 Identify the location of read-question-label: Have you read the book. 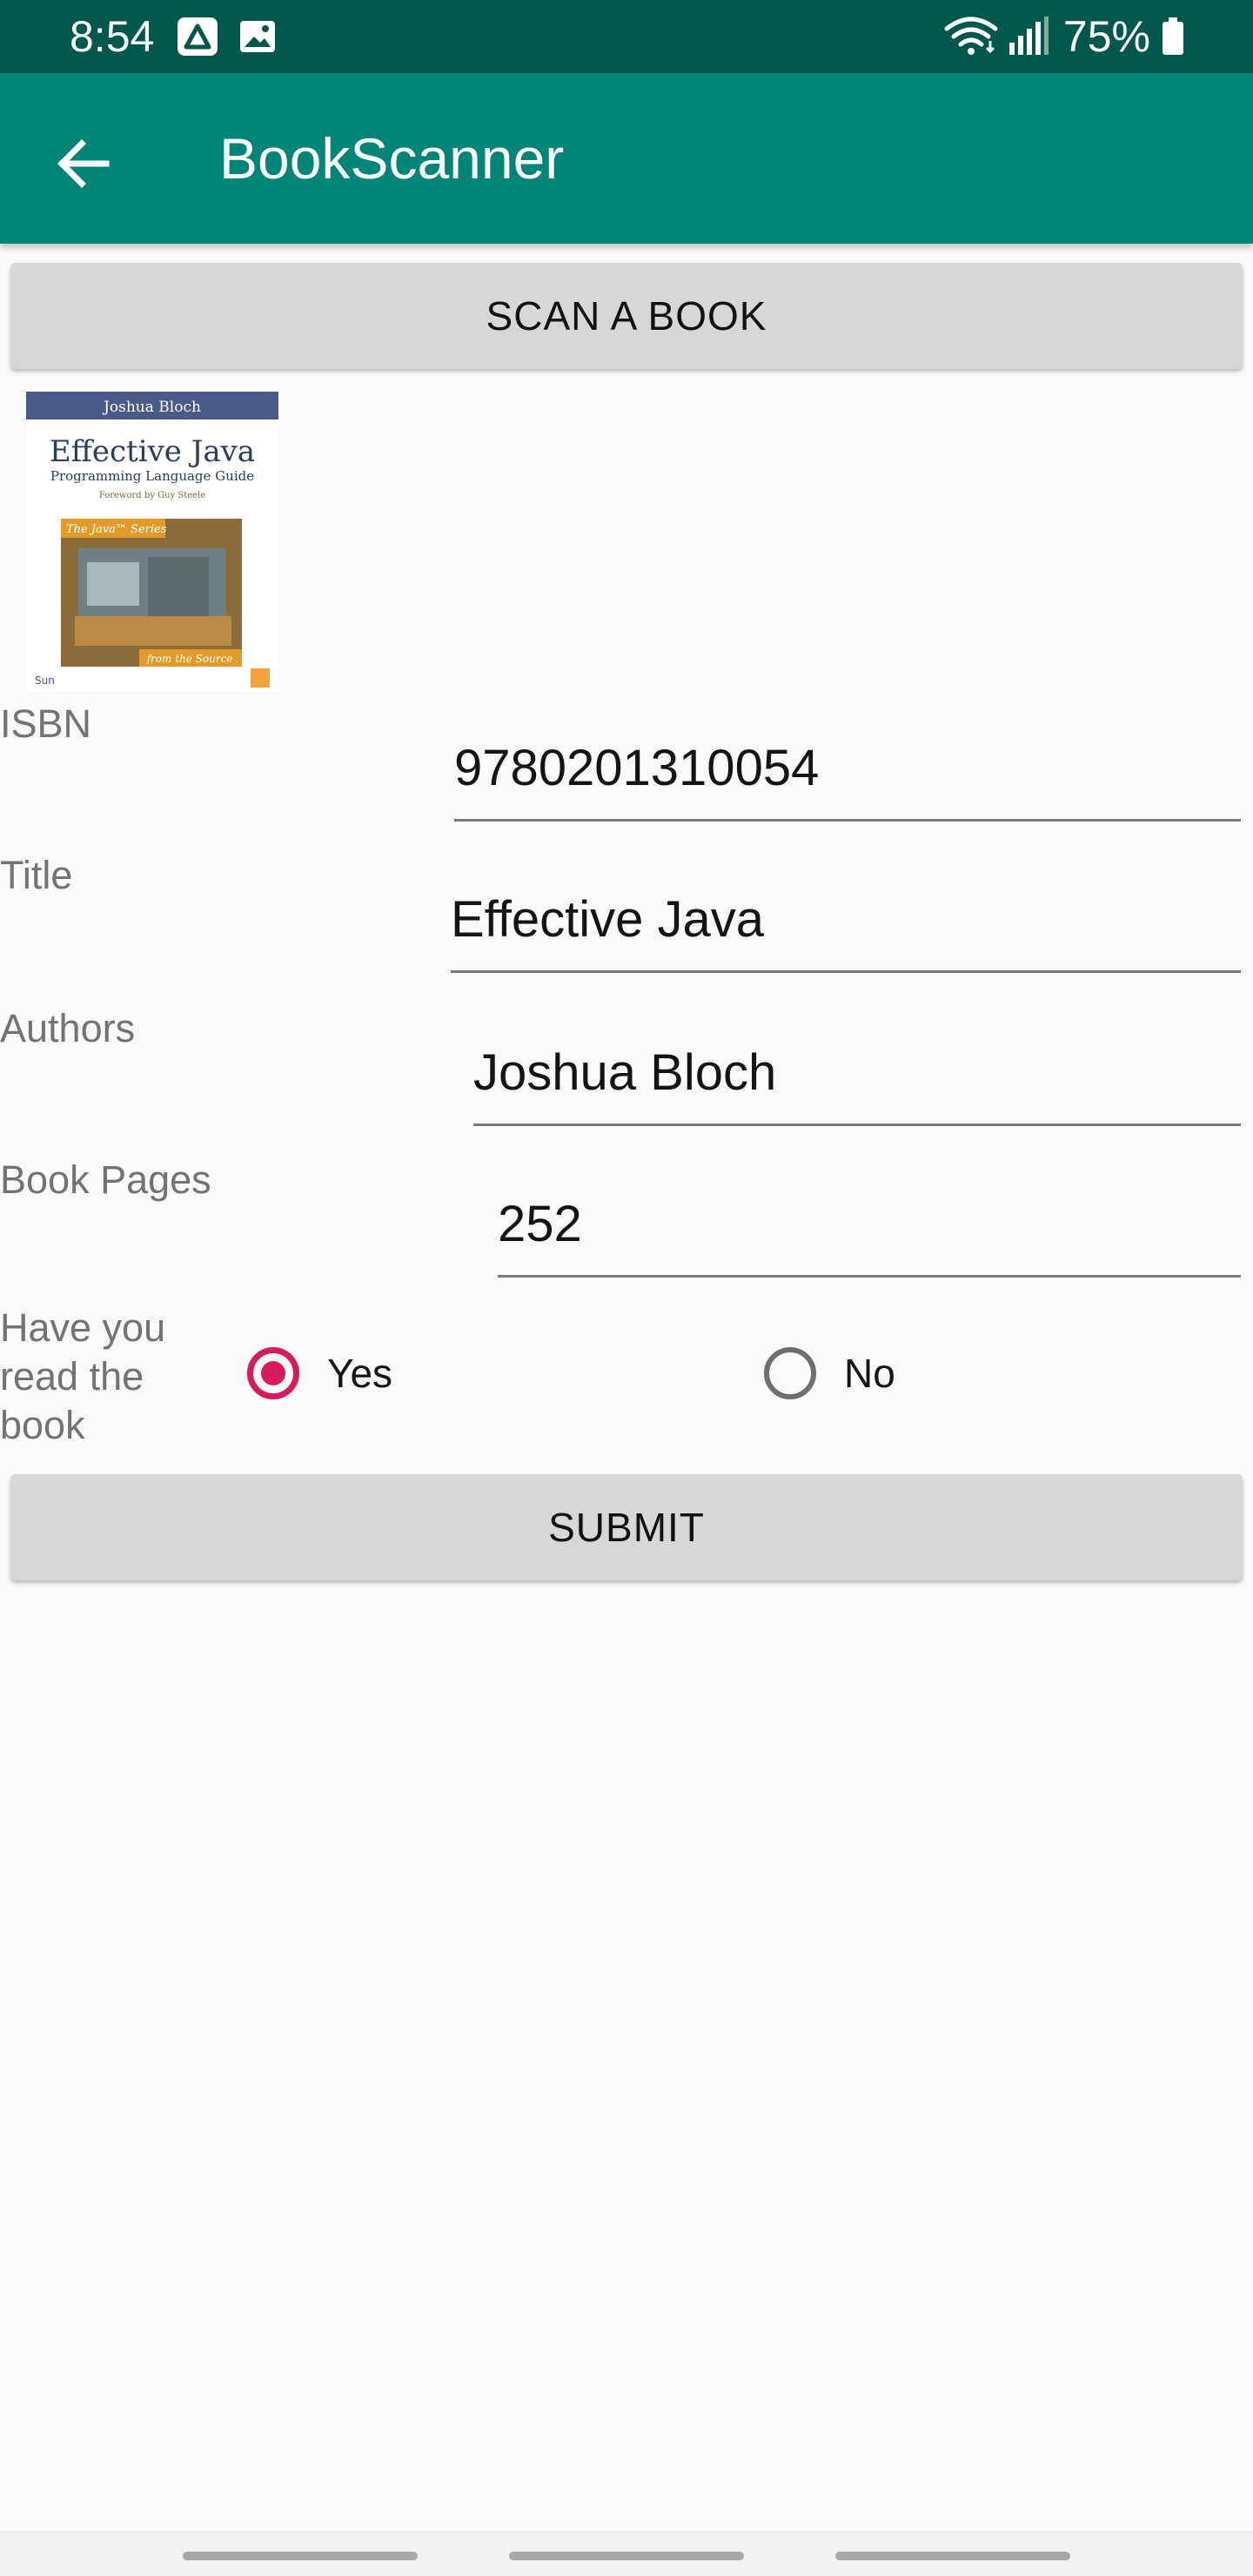
(83, 1376).